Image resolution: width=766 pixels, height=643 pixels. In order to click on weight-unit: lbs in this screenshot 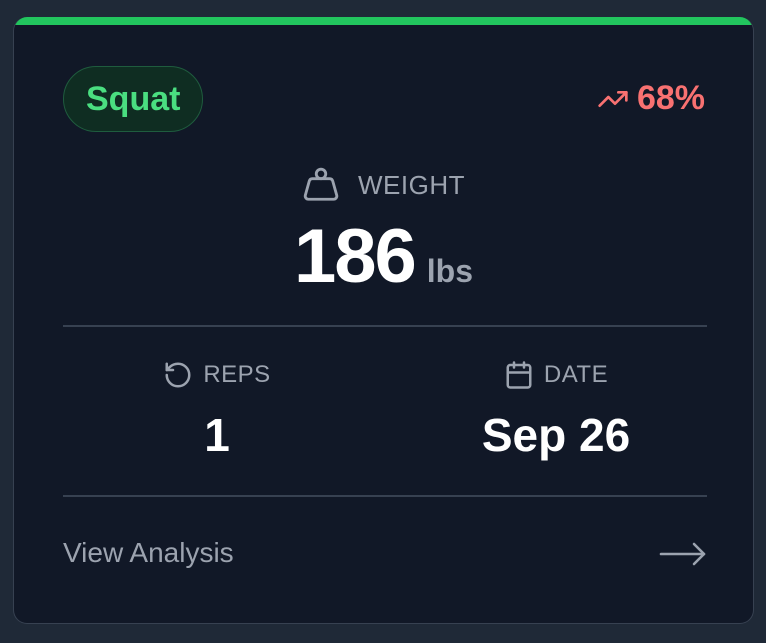, I will do `click(450, 271)`.